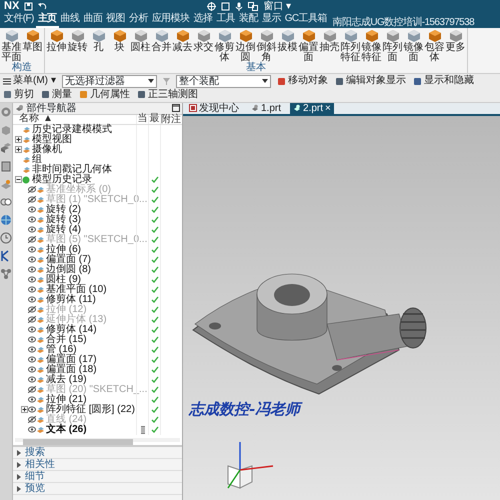 This screenshot has height=500, width=500. What do you see at coordinates (63, 249) in the screenshot?
I see `tree-item: 拉伸 (6)` at bounding box center [63, 249].